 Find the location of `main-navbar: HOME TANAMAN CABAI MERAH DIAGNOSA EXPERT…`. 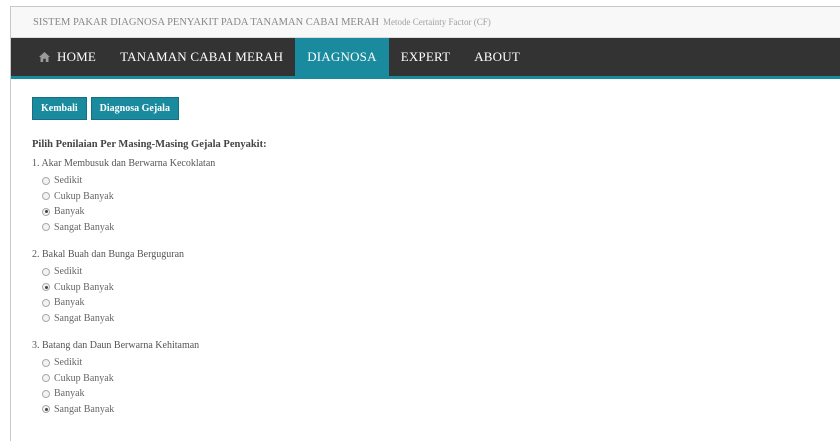

main-navbar: HOME TANAMAN CABAI MERAH DIAGNOSA EXPERT… is located at coordinates (425, 58).